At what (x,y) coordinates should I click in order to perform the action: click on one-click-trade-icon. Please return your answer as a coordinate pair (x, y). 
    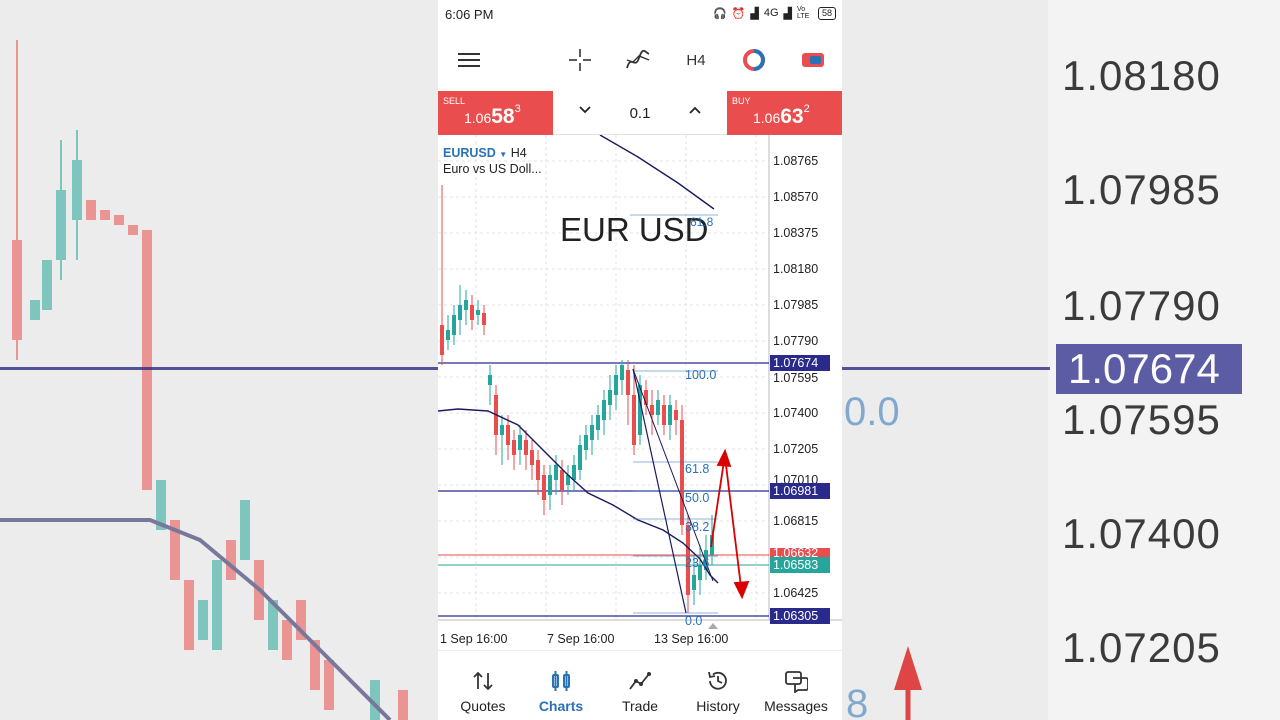
    Looking at the image, I should click on (813, 60).